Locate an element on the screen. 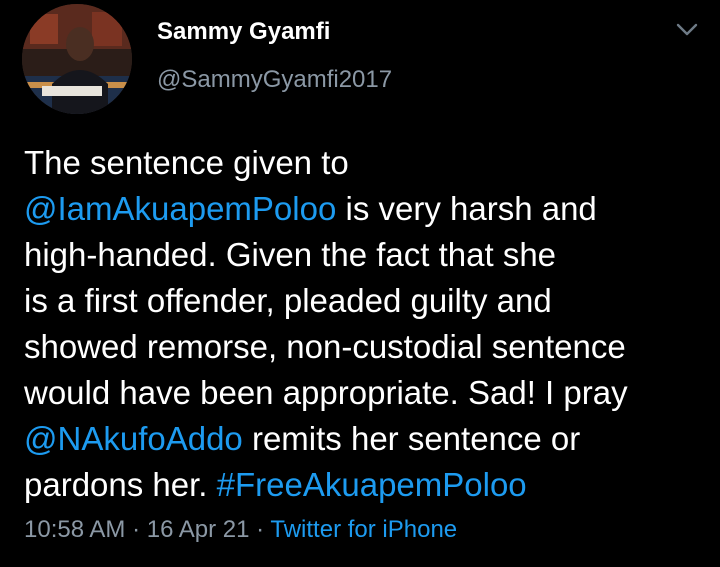 The width and height of the screenshot is (720, 567). hashtag-link: #FreeAkuapemPoloo is located at coordinates (372, 484).